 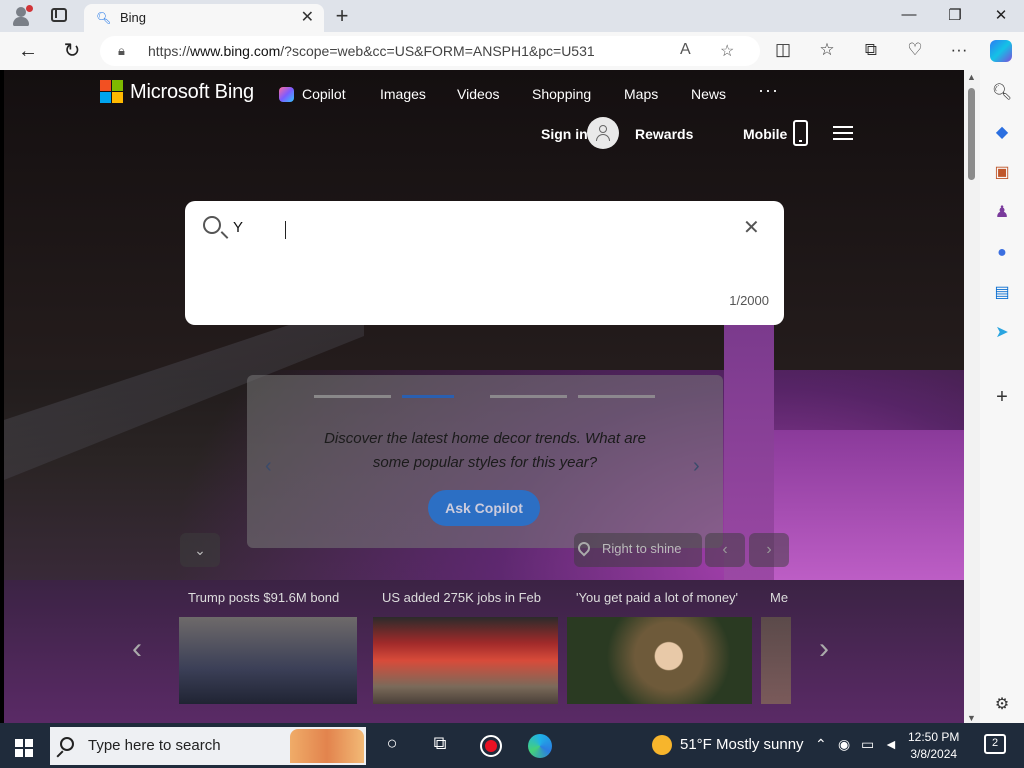 What do you see at coordinates (915, 50) in the screenshot?
I see `browser-essentials-icon: ♡` at bounding box center [915, 50].